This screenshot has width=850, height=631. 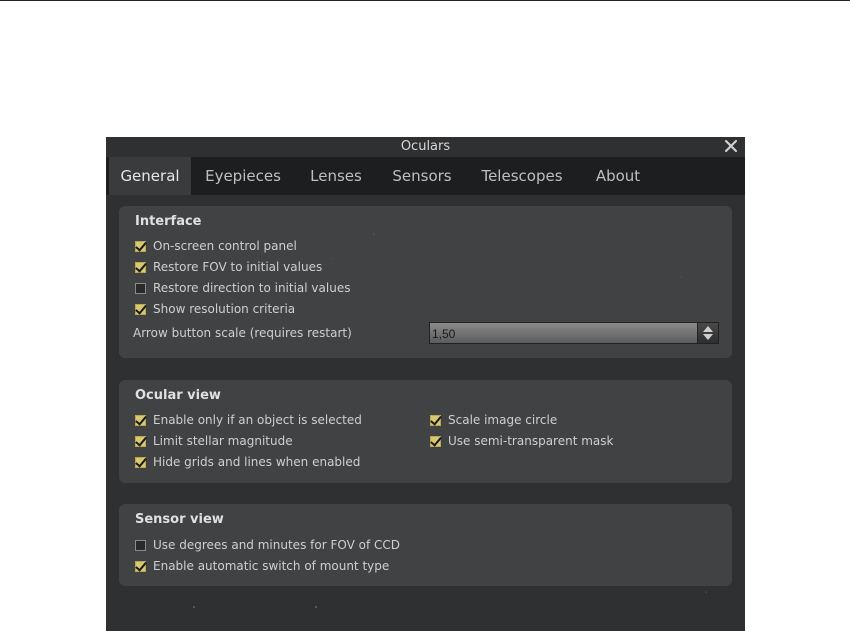 I want to click on arrow-up-icon, so click(x=708, y=329).